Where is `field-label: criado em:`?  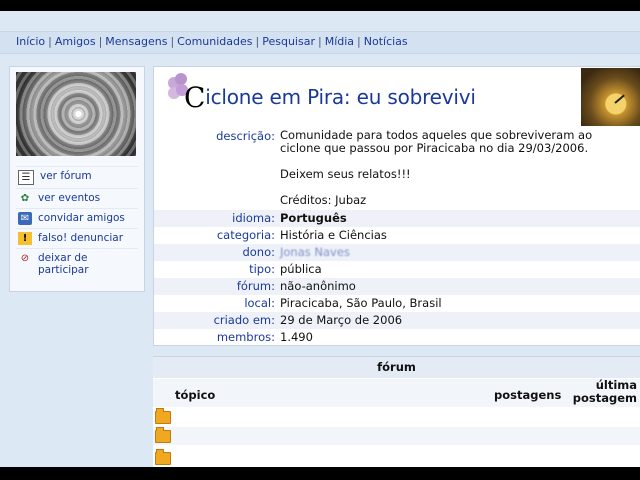
field-label: criado em: is located at coordinates (244, 320).